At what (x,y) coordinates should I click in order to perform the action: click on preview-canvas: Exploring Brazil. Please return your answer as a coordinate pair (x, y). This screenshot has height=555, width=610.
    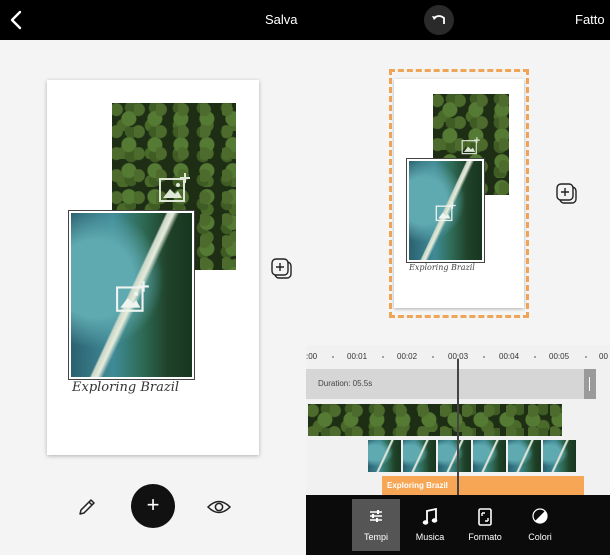
    Looking at the image, I should click on (459, 193).